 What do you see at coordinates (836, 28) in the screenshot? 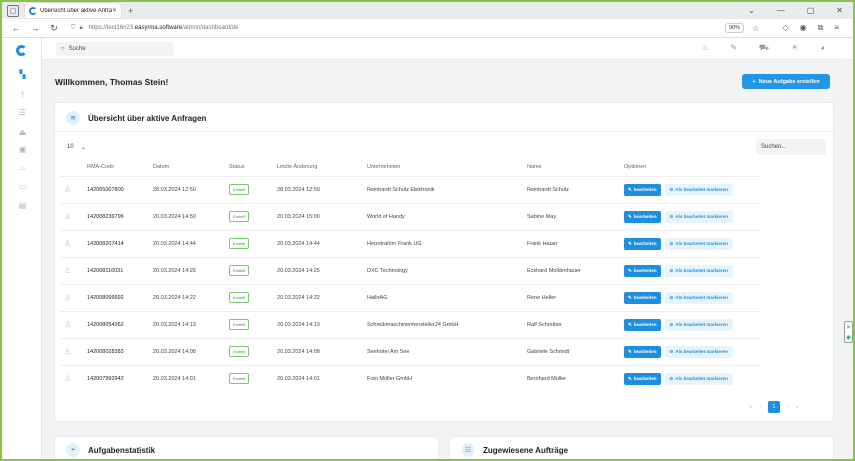
I see `menu-icon: ≡` at bounding box center [836, 28].